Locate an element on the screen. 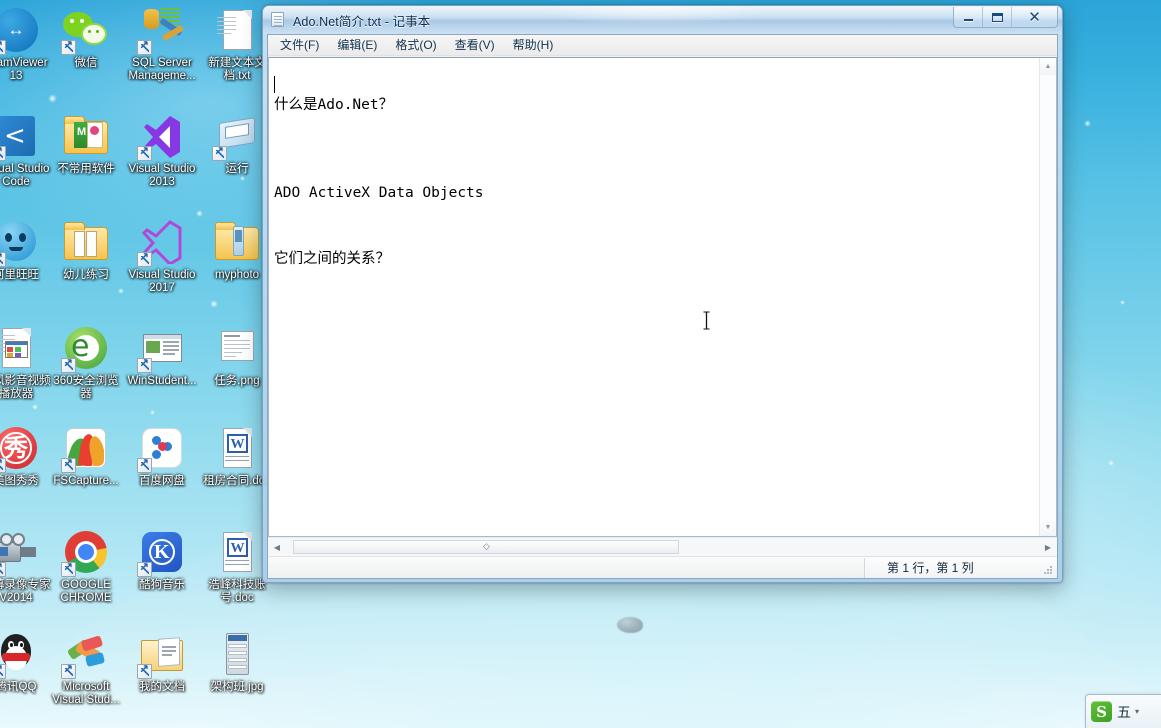 Image resolution: width=1161 pixels, height=728 pixels. desktop-icon: Visual Studio 2013 is located at coordinates (162, 150).